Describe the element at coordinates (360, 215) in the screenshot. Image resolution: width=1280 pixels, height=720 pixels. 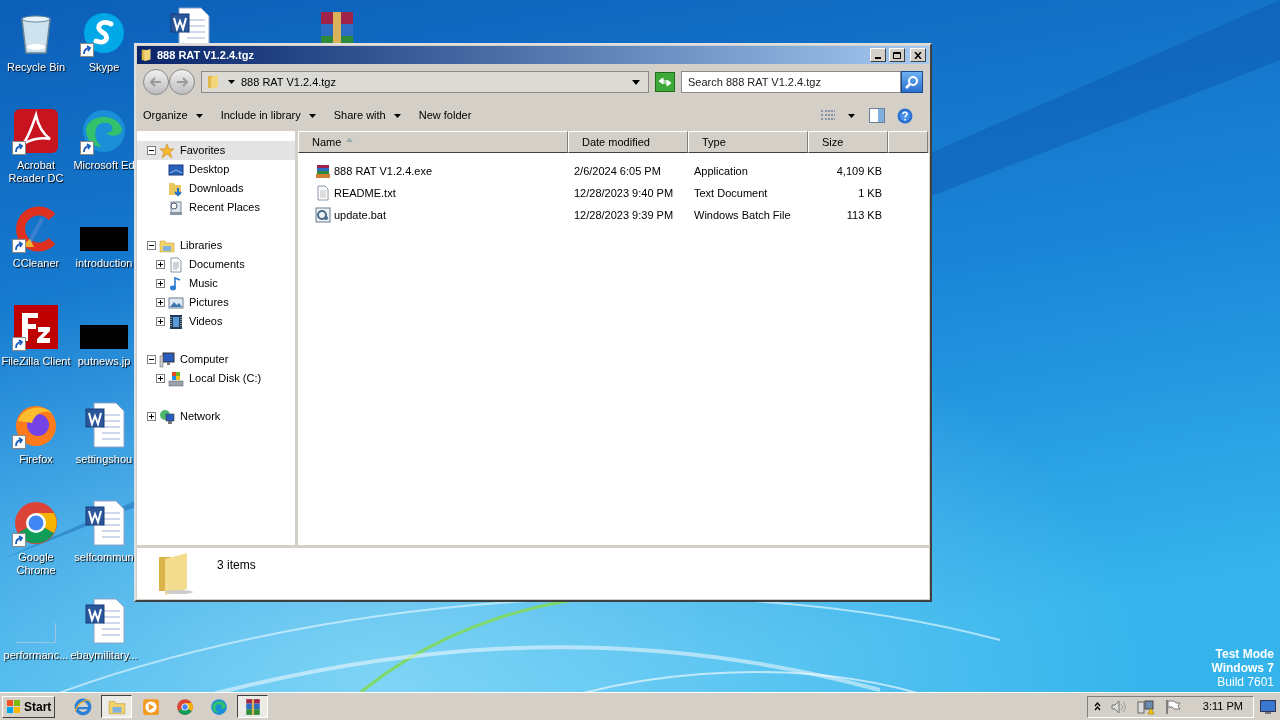
I see `file-name: update.bat` at that location.